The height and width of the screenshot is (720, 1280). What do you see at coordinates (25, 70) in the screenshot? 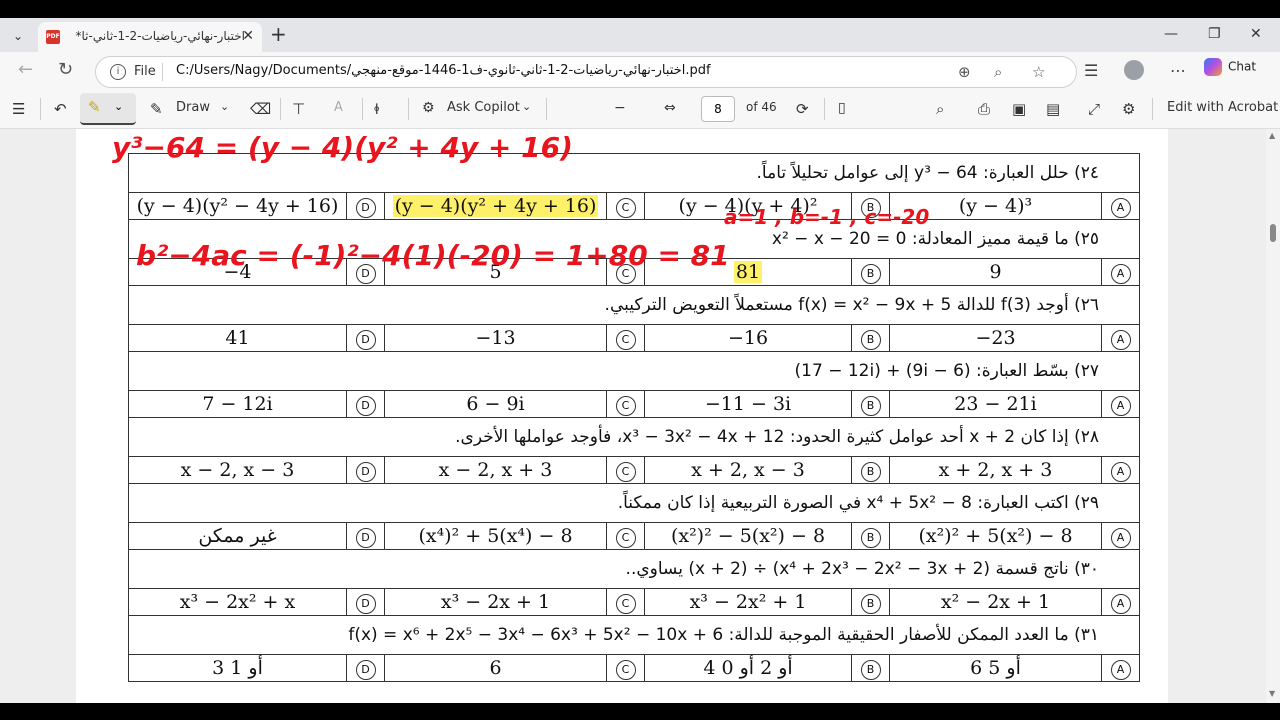
I see `back-arrow-icon: ←` at bounding box center [25, 70].